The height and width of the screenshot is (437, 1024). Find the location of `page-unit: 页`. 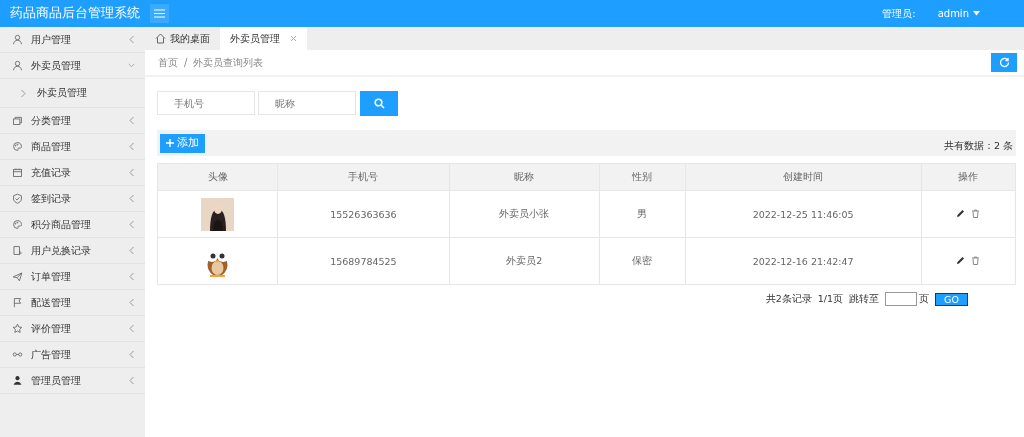

page-unit: 页 is located at coordinates (924, 299).